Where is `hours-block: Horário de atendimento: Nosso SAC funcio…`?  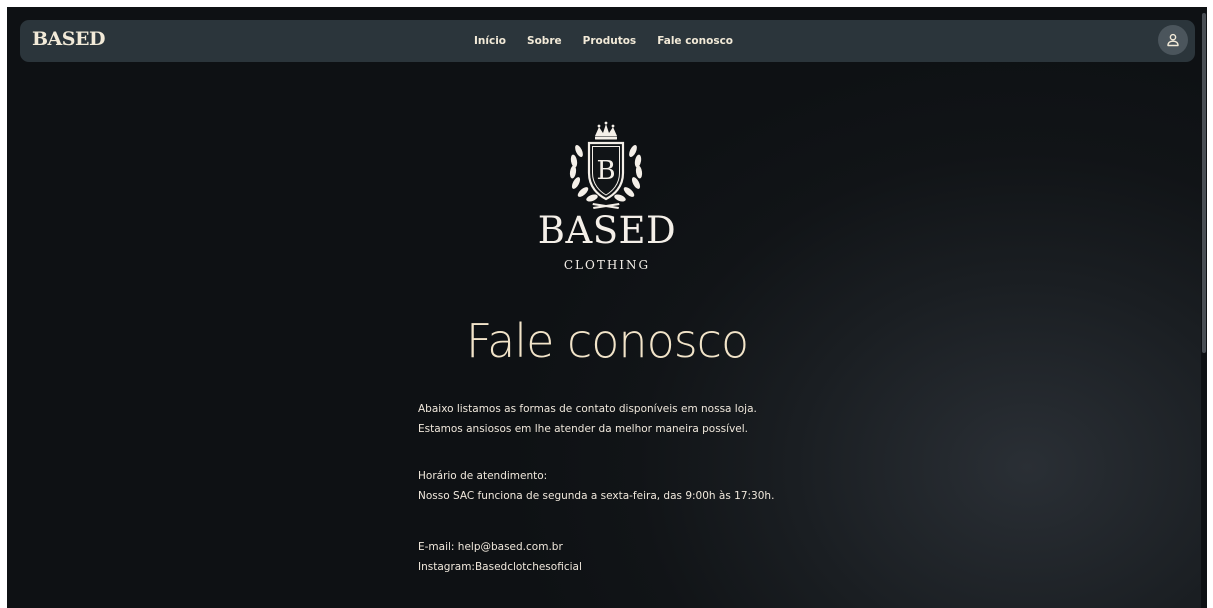 hours-block: Horário de atendimento: Nosso SAC funcio… is located at coordinates (628, 486).